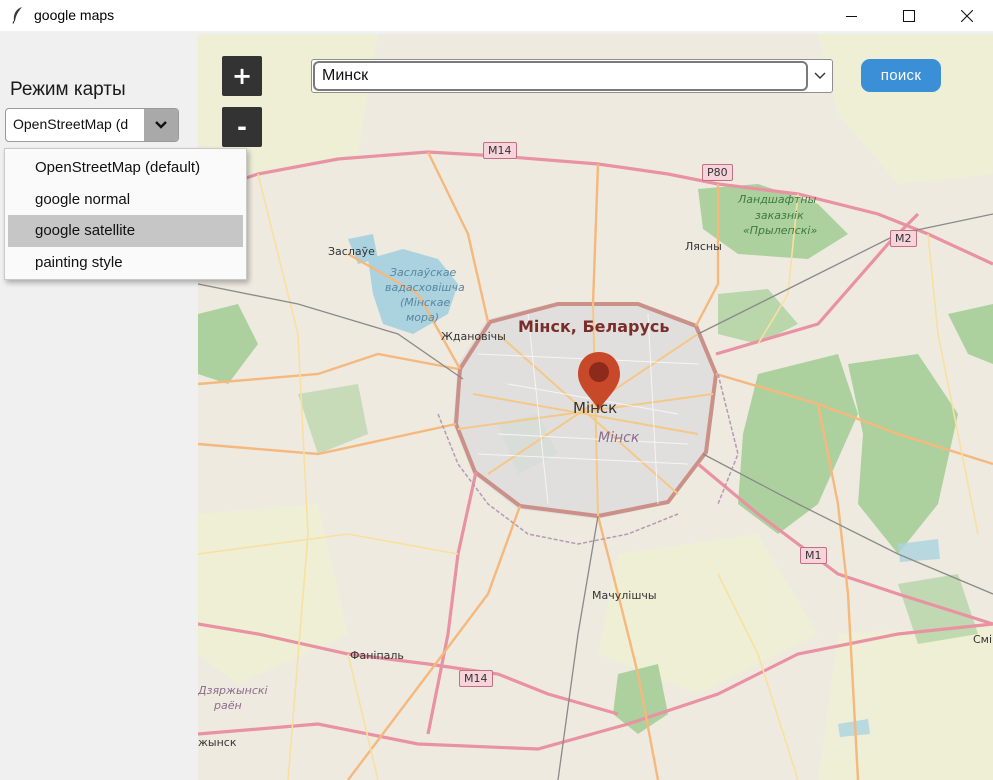  Describe the element at coordinates (125, 168) in the screenshot. I see `dropdown-option-osm: OpenStreetMap (default)` at that location.